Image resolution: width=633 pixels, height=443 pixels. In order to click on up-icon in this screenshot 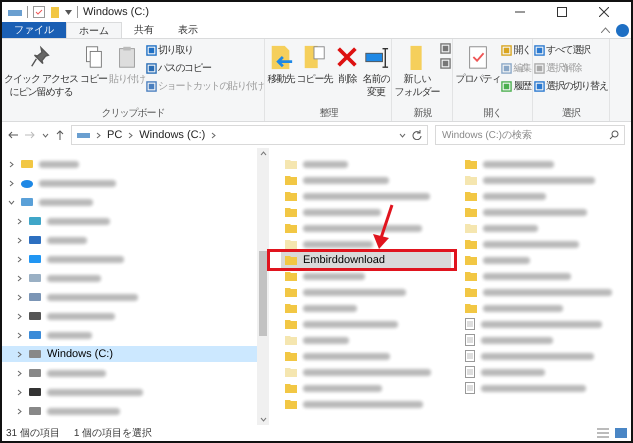, I will do `click(60, 135)`.